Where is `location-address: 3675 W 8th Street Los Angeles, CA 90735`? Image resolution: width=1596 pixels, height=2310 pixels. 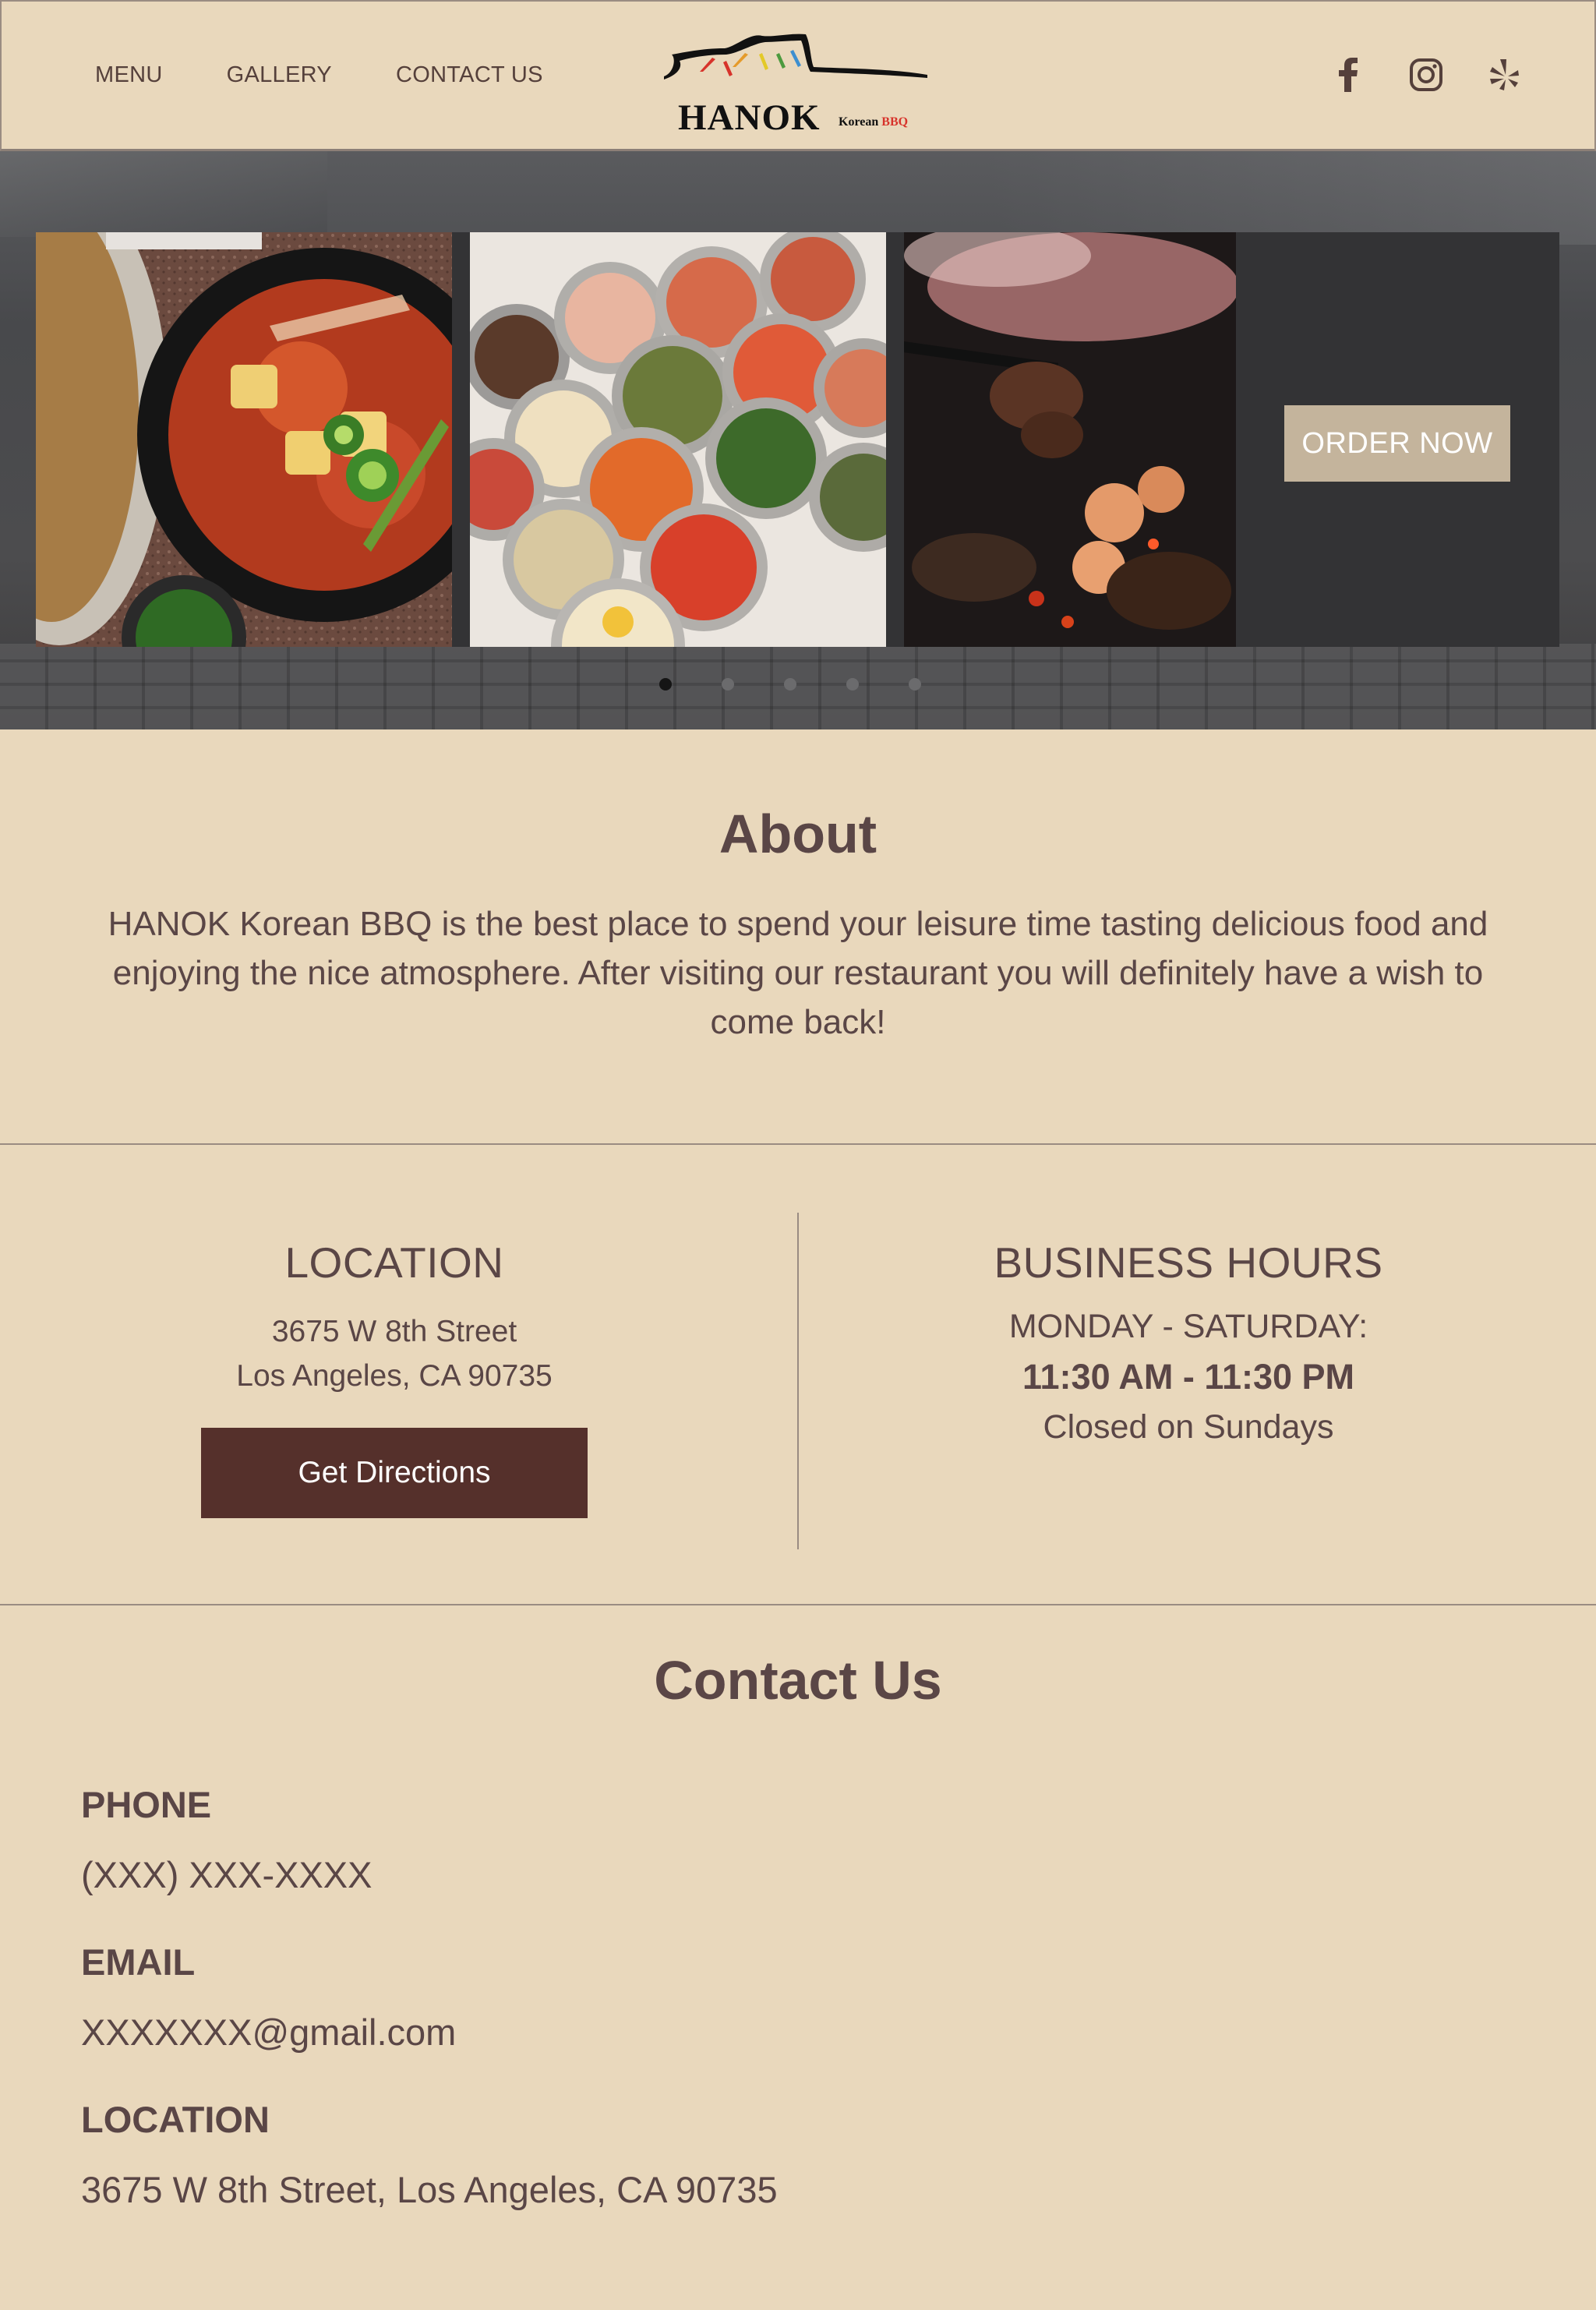
location-address: 3675 W 8th Street Los Angeles, CA 90735 is located at coordinates (394, 1353).